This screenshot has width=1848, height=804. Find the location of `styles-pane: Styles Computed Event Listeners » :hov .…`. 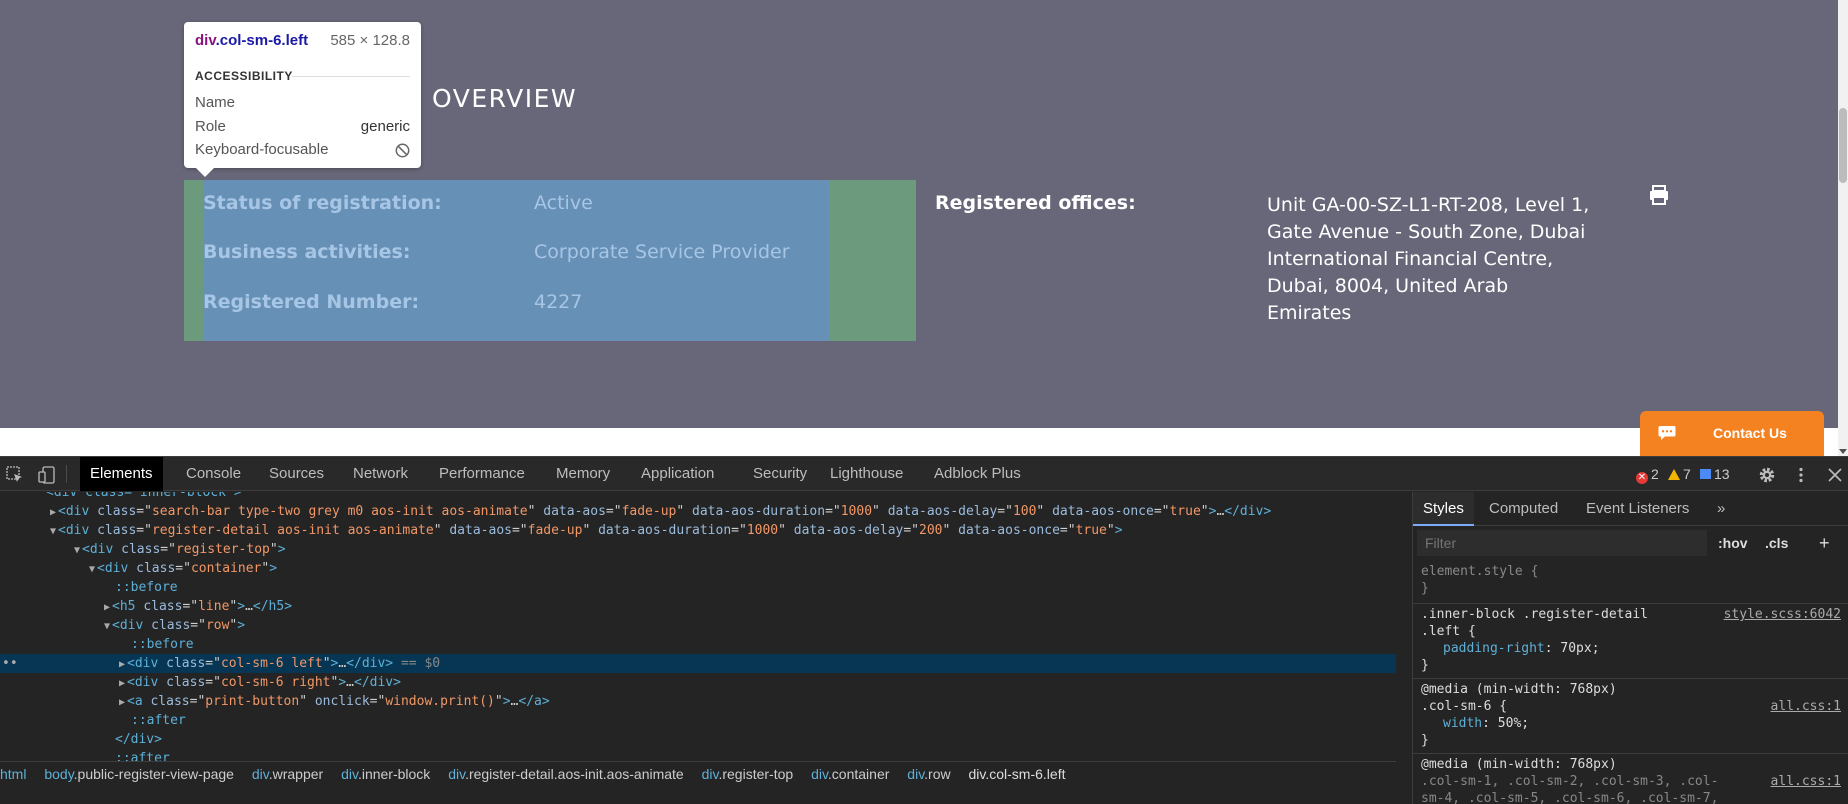

styles-pane: Styles Computed Event Listeners » :hov .… is located at coordinates (1630, 648).